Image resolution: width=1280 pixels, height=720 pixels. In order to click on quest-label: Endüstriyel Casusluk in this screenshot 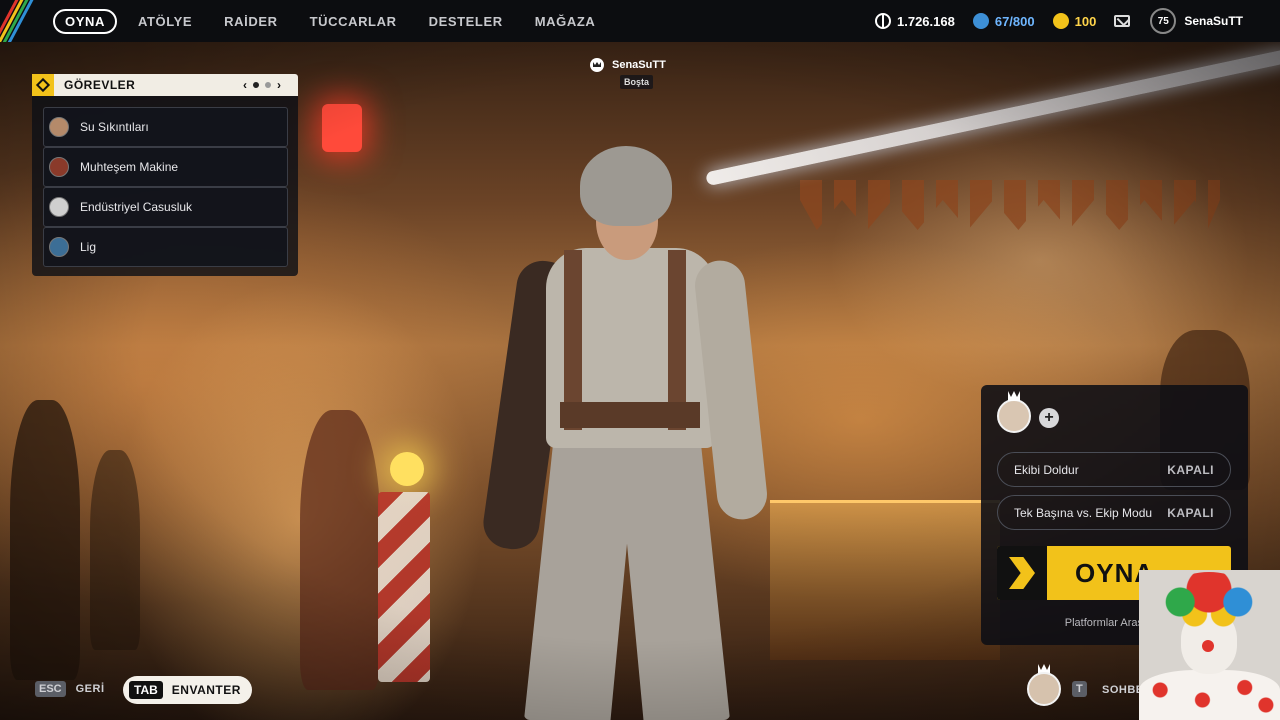, I will do `click(136, 207)`.